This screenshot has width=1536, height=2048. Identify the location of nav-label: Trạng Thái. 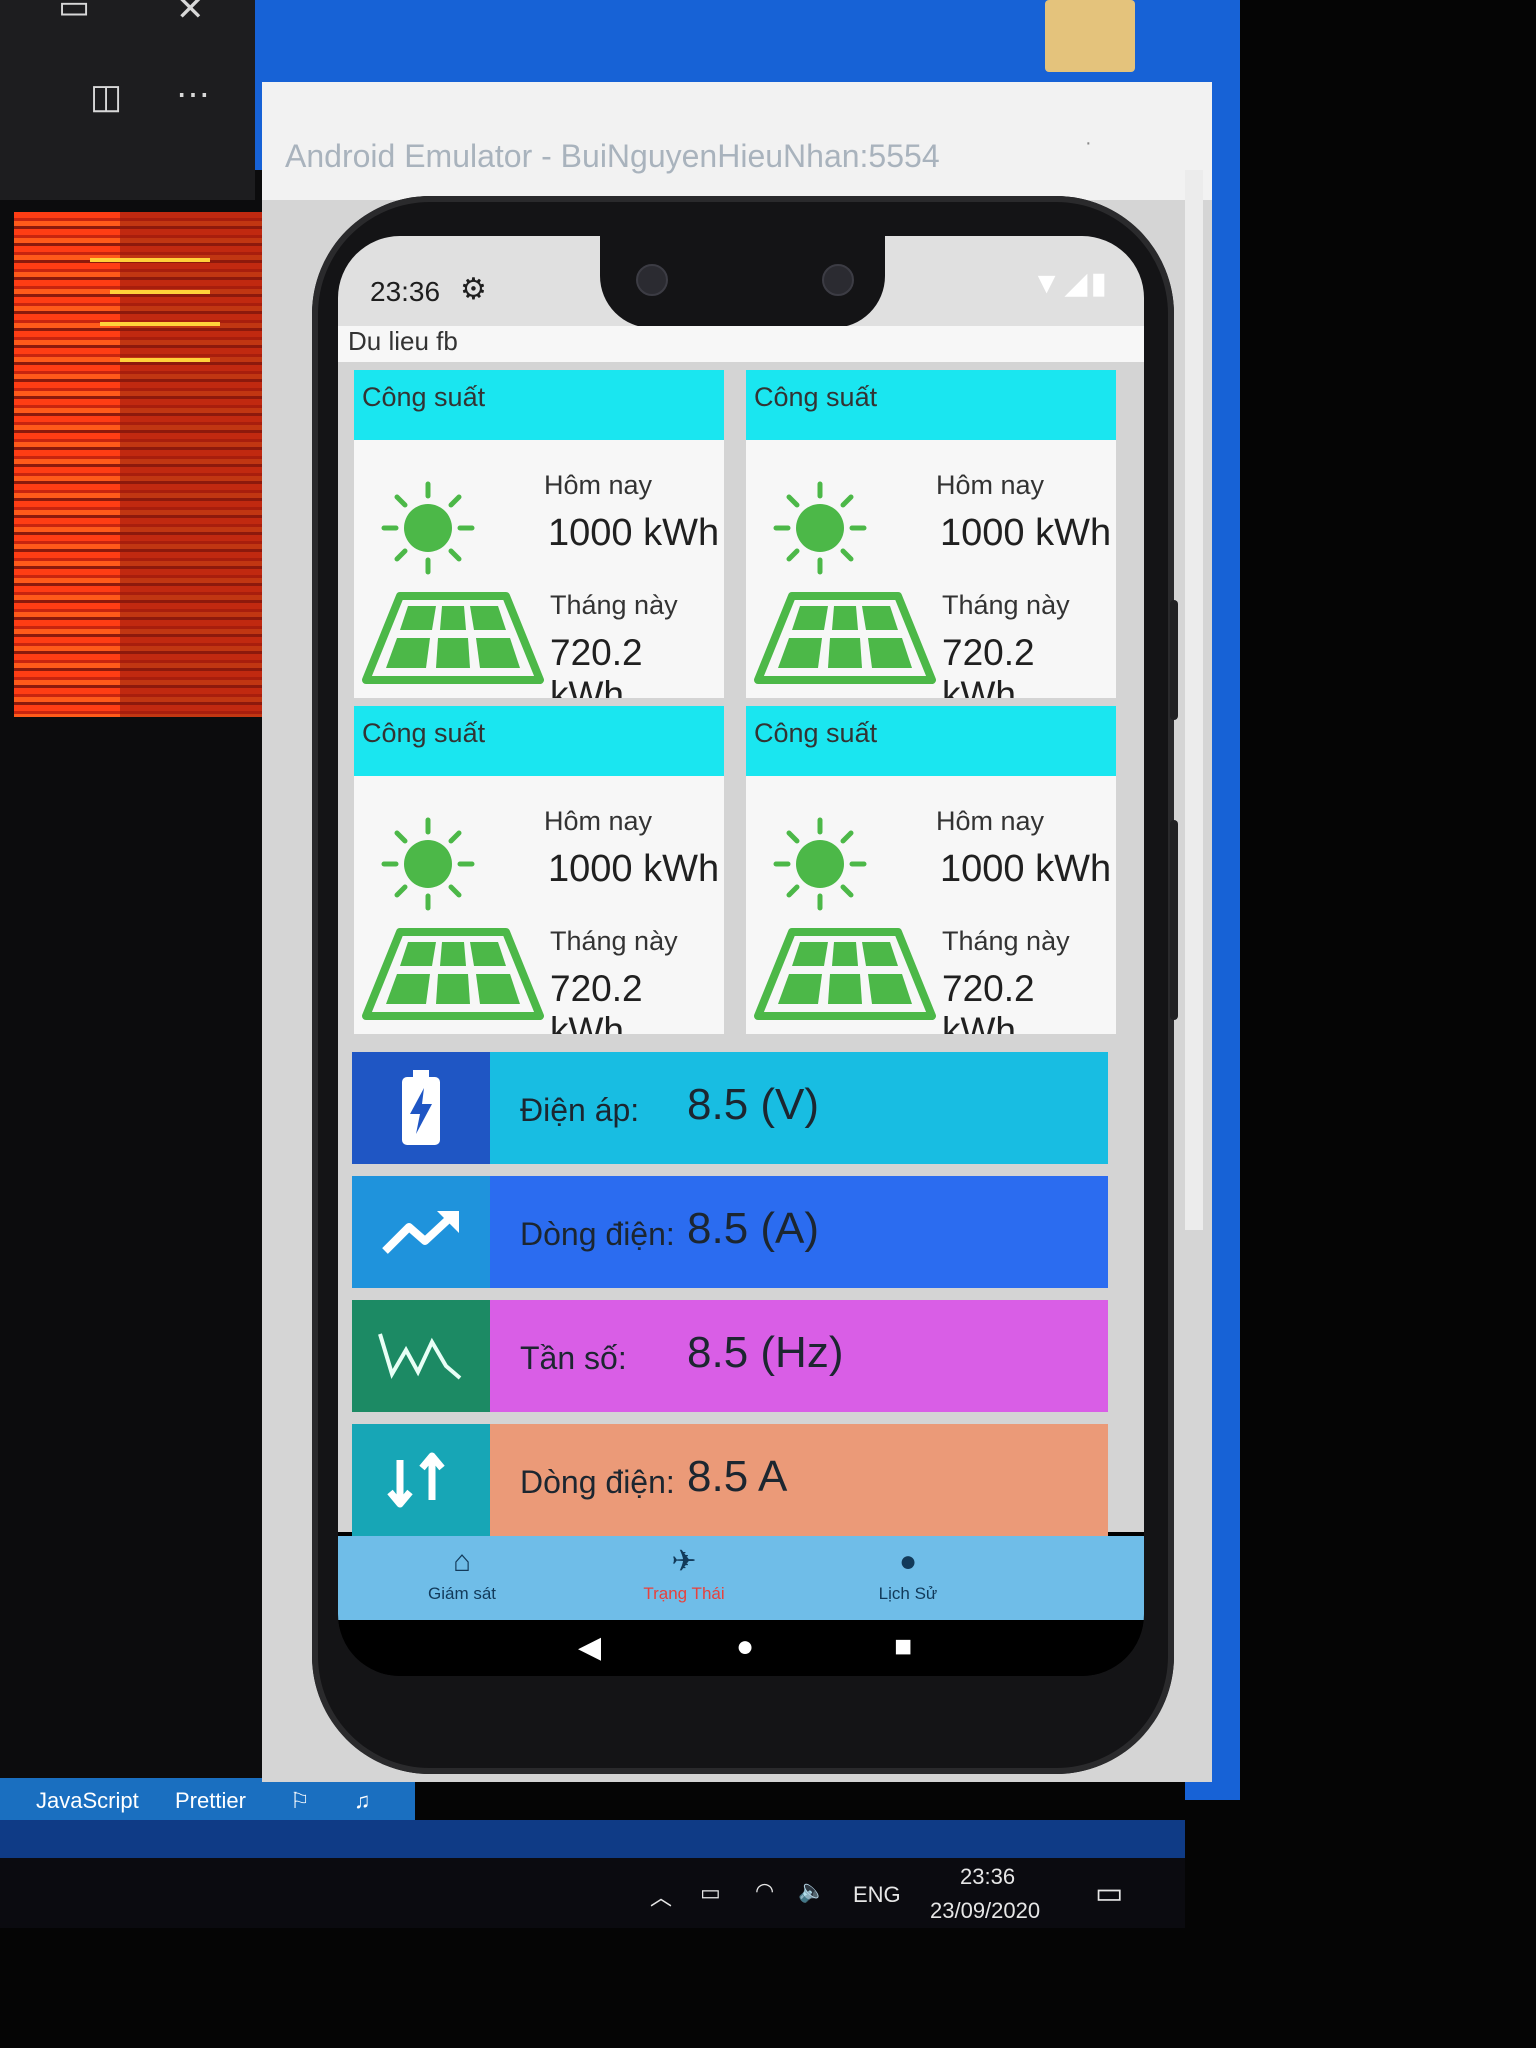
(684, 1593).